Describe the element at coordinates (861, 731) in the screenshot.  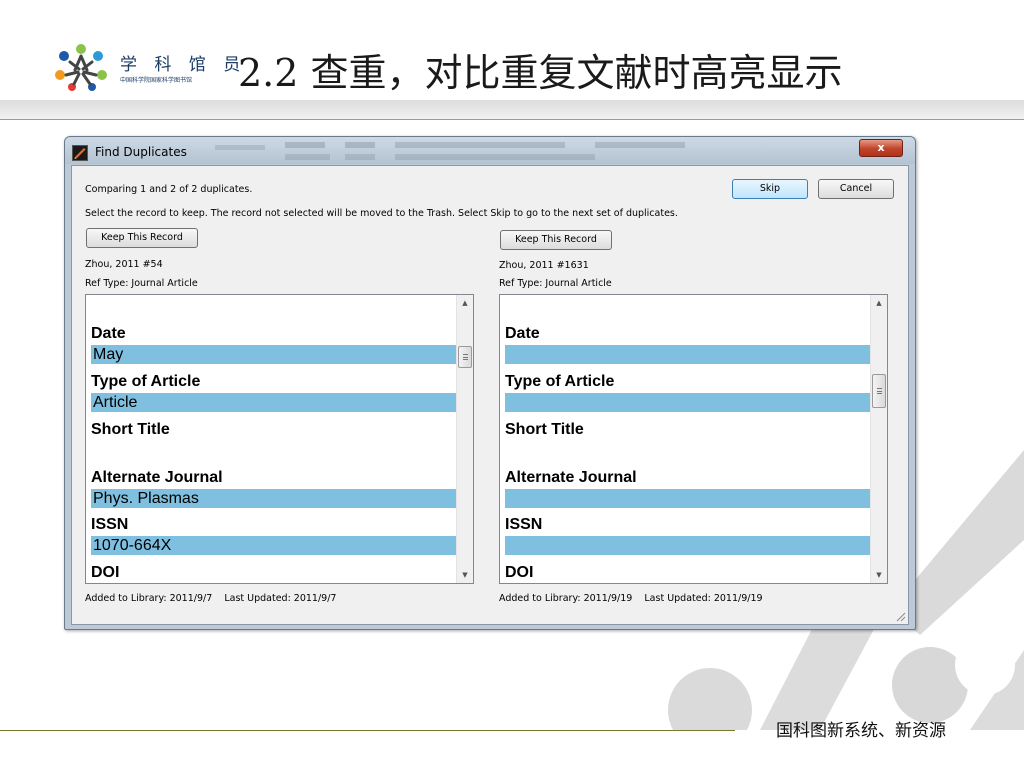
I see `footer-text: 国科图新系统、新资源` at that location.